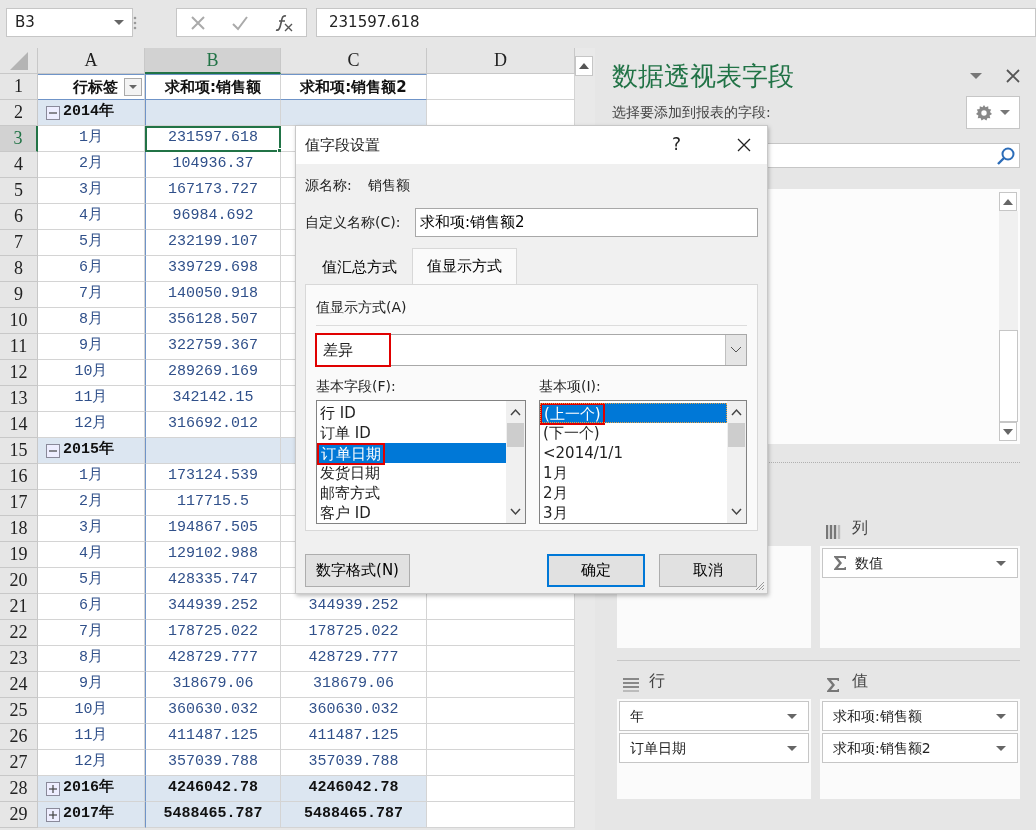 The height and width of the screenshot is (830, 1036). What do you see at coordinates (920, 748) in the screenshot?
I see `area-field: 求和项:销售额2` at bounding box center [920, 748].